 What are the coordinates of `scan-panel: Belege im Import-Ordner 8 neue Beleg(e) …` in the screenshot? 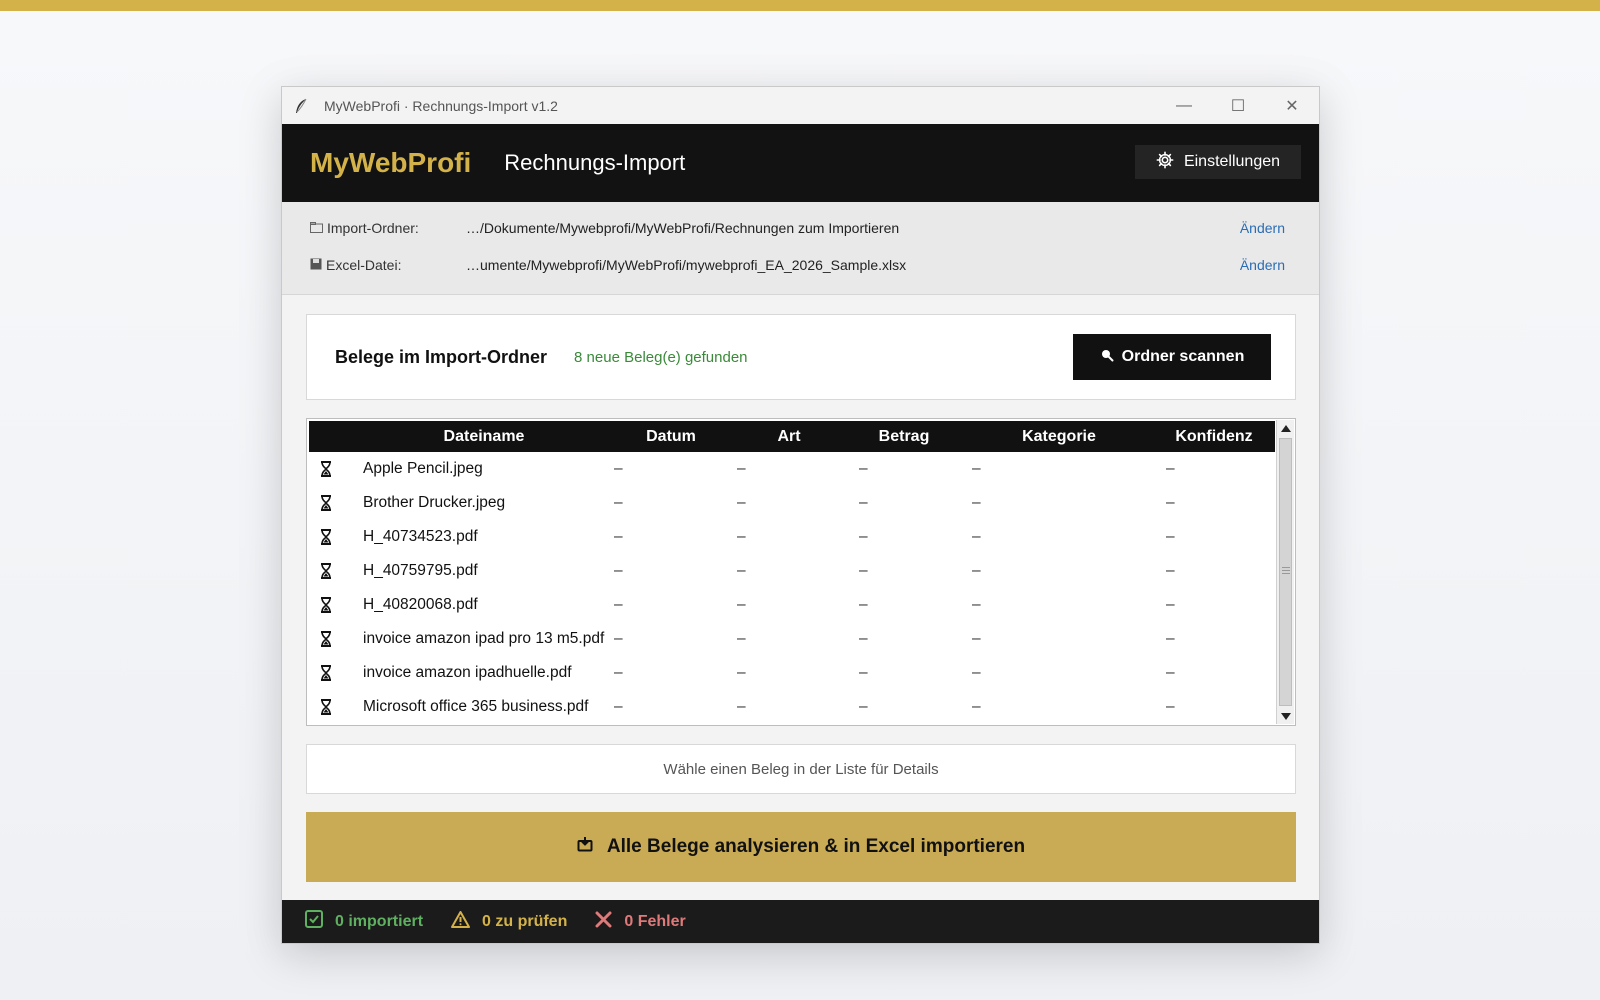 It's located at (801, 357).